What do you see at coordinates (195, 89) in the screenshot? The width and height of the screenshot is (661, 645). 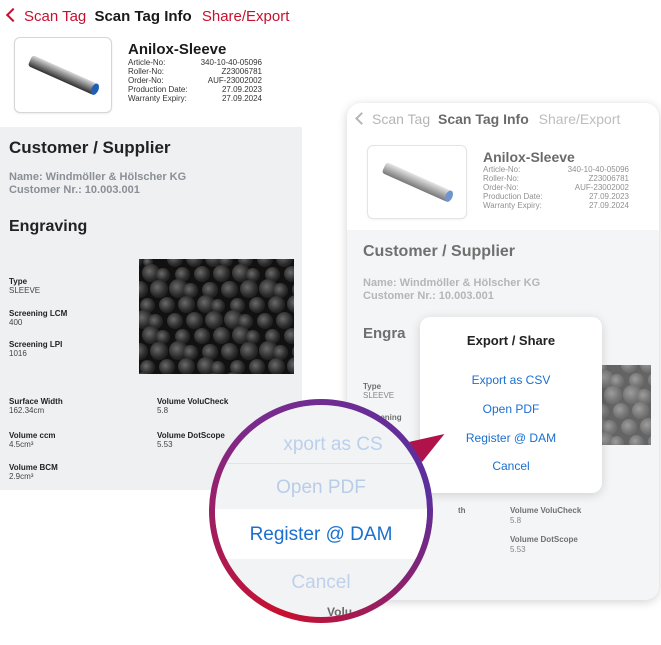 I see `field-production-date: Production Date: 27.09.2023` at bounding box center [195, 89].